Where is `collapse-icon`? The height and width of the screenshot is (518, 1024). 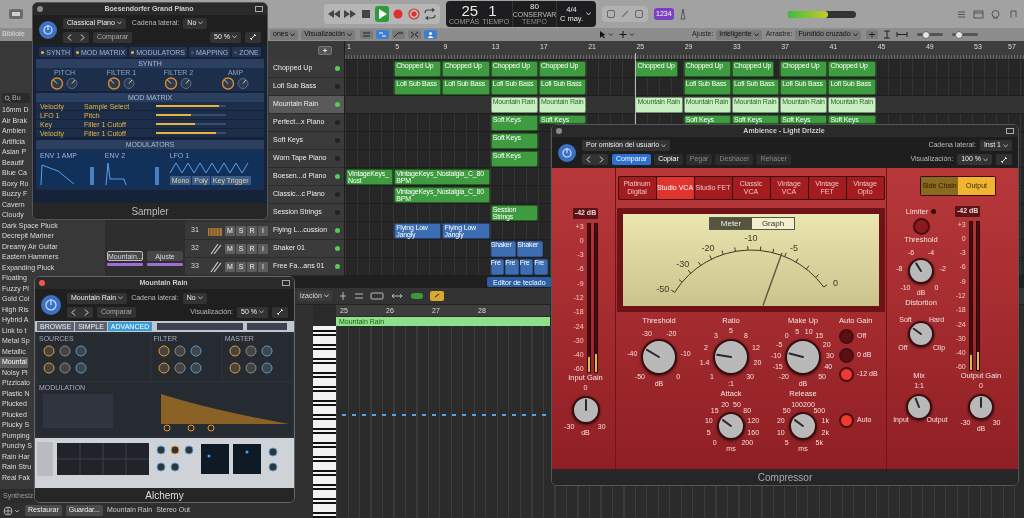 collapse-icon is located at coordinates (358, 296).